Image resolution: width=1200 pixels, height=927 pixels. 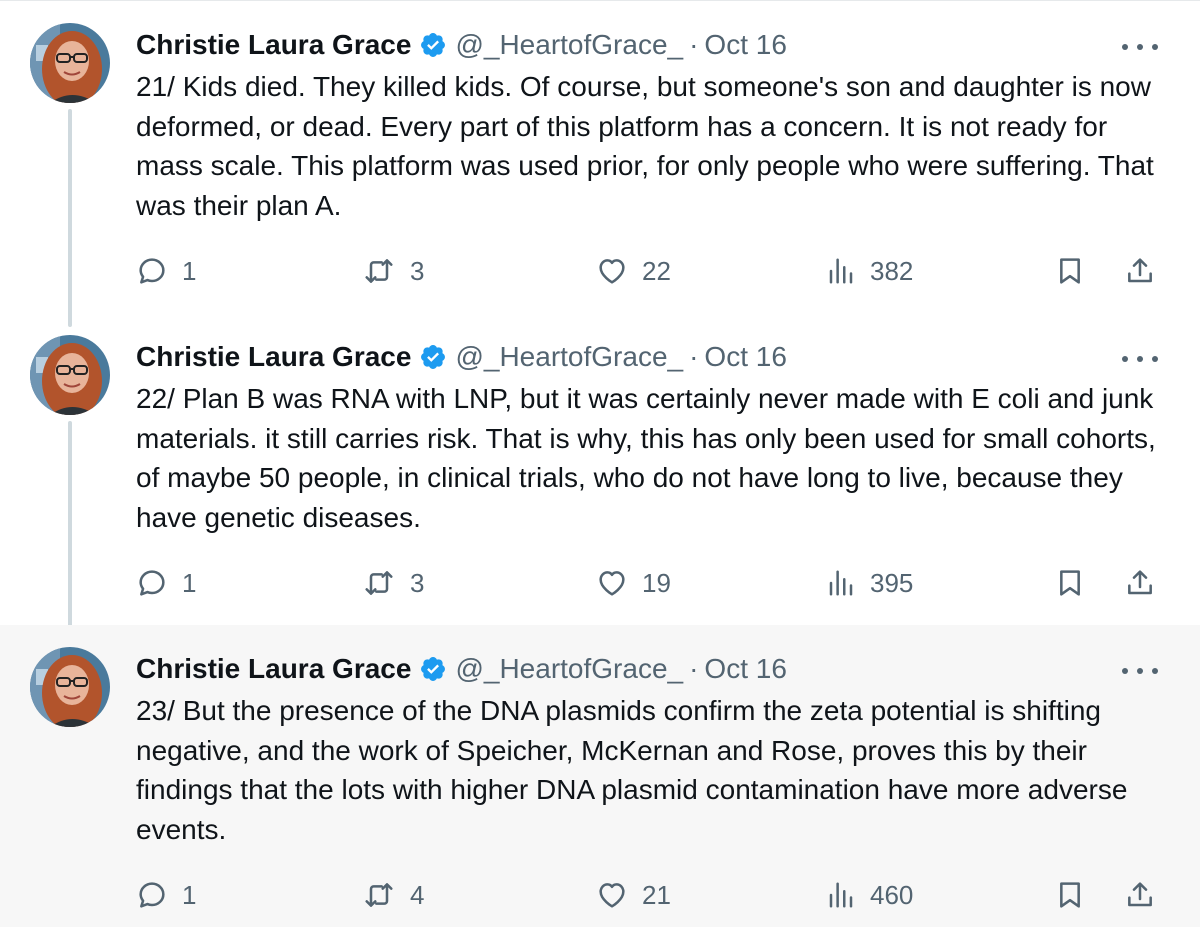 I want to click on views-button: 395, so click(x=869, y=583).